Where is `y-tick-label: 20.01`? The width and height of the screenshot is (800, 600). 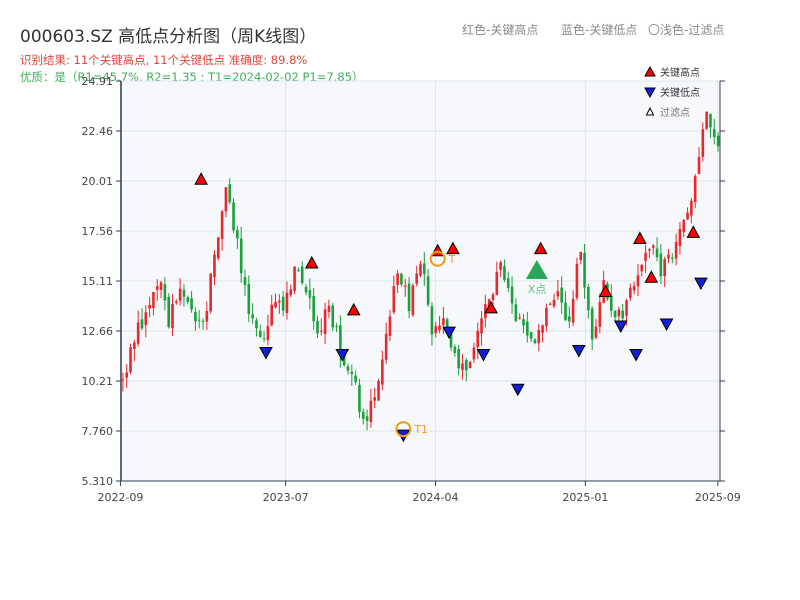
y-tick-label: 20.01 is located at coordinates (98, 181).